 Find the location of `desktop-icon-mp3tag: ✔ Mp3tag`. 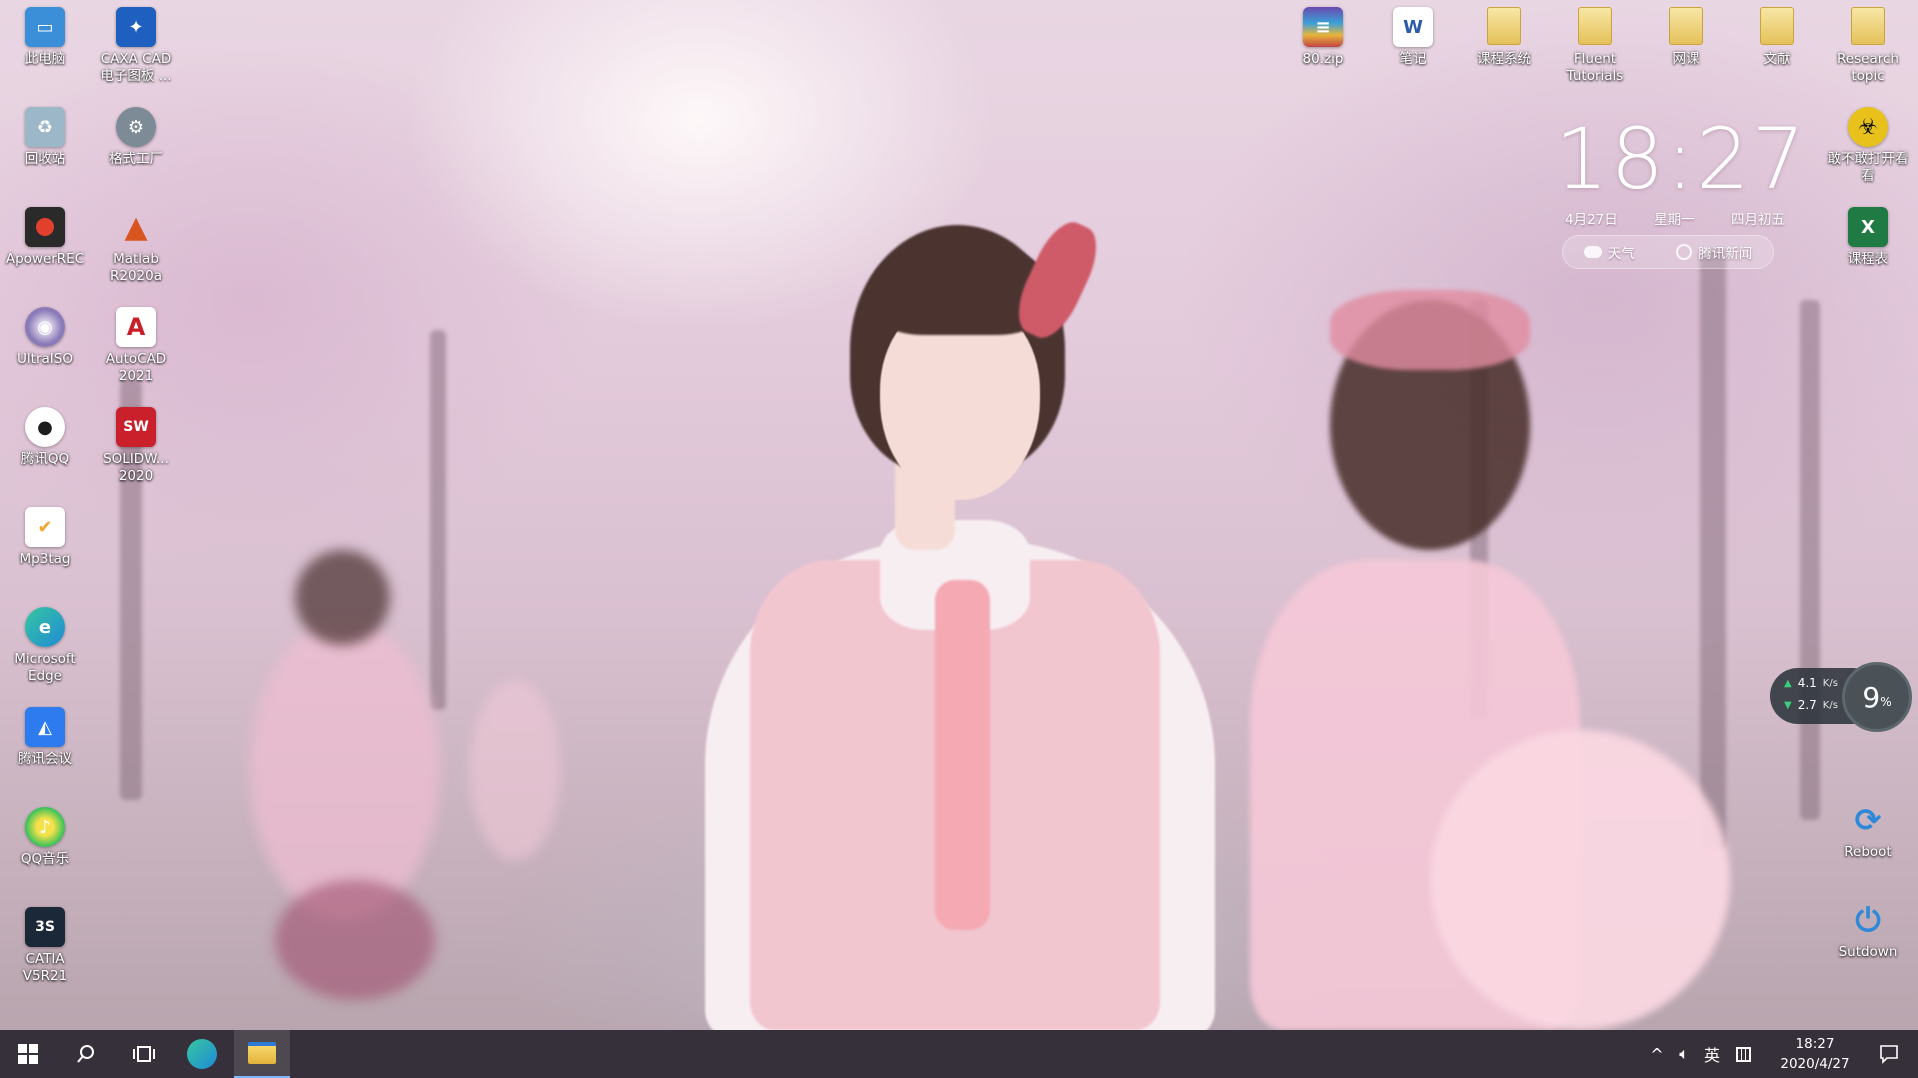

desktop-icon-mp3tag: ✔ Mp3tag is located at coordinates (45, 537).